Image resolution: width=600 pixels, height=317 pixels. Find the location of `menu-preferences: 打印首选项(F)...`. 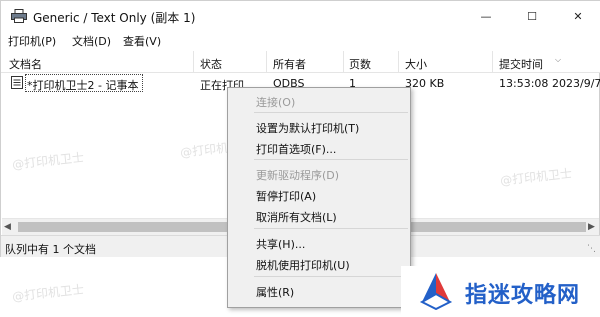

menu-preferences: 打印首选项(F)... is located at coordinates (296, 149).